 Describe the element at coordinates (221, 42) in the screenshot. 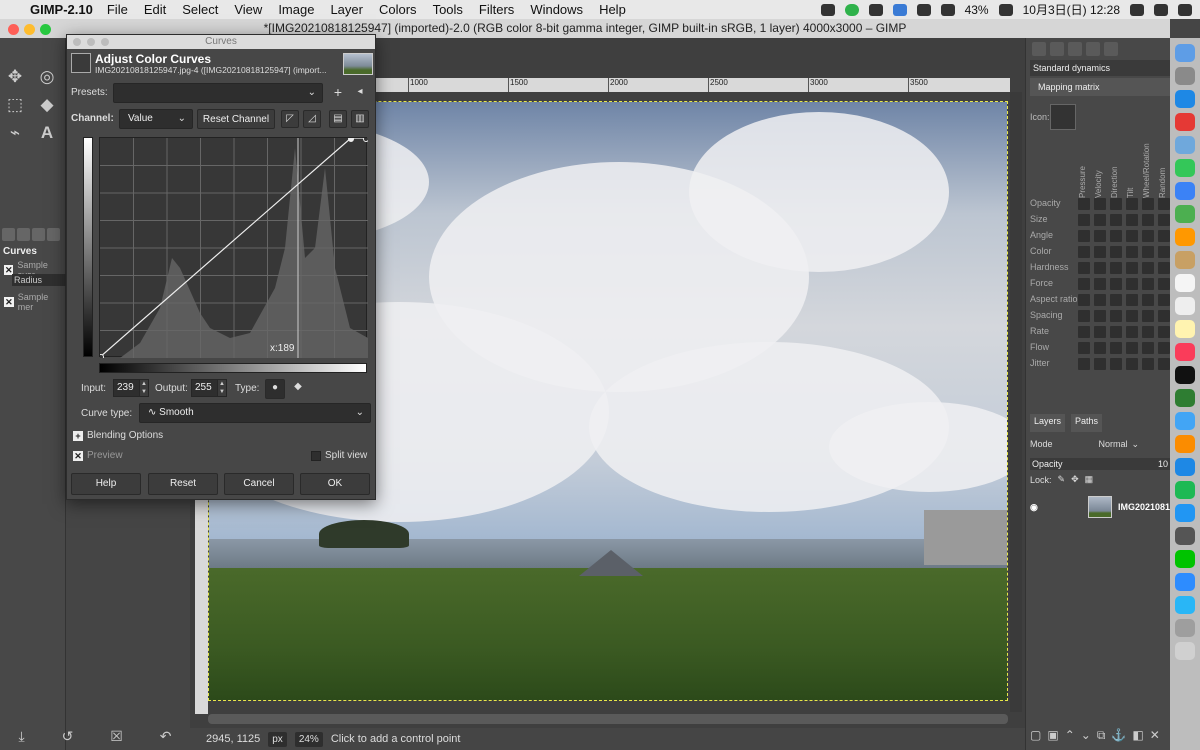

I see `dialog-titlebar: Curves` at that location.